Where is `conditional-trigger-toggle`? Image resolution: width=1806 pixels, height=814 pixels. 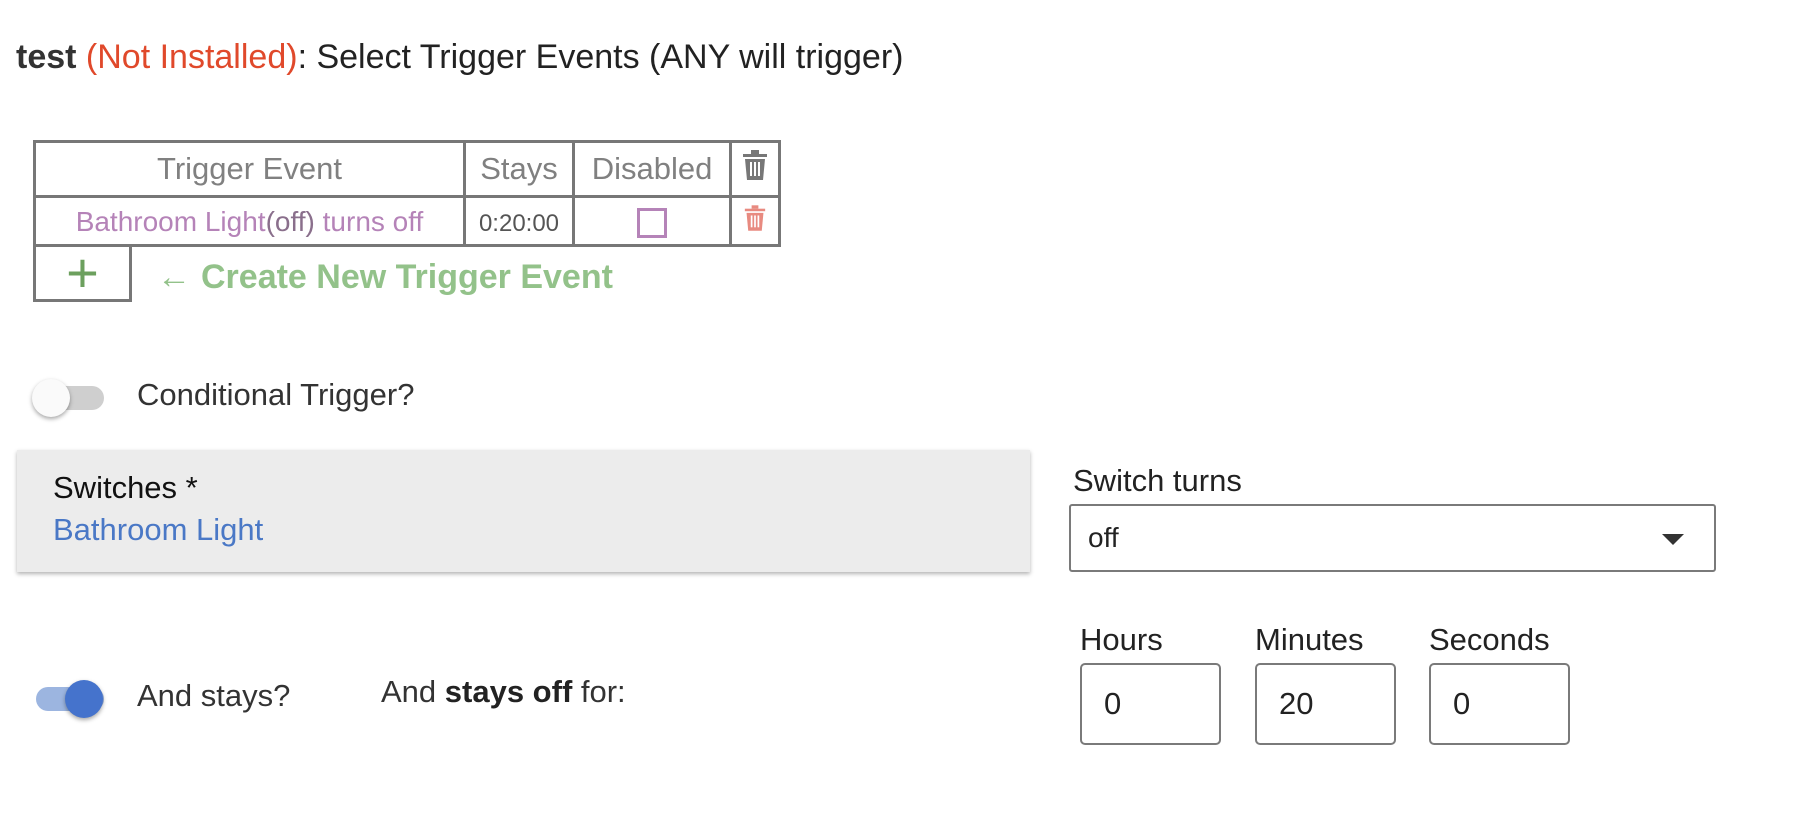 conditional-trigger-toggle is located at coordinates (70, 398).